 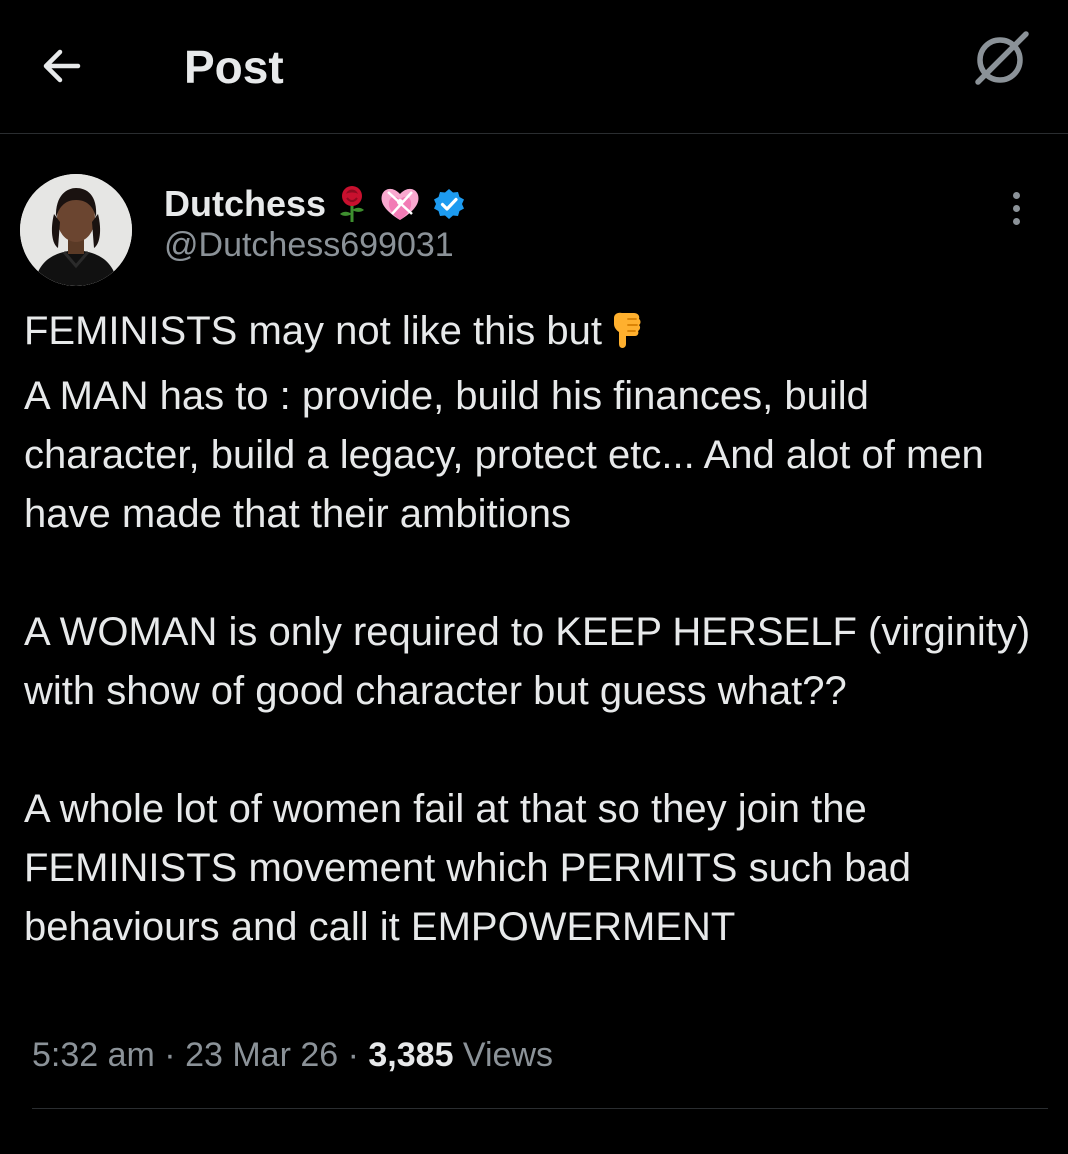 I want to click on name-row: Dutchess, so click(x=315, y=204).